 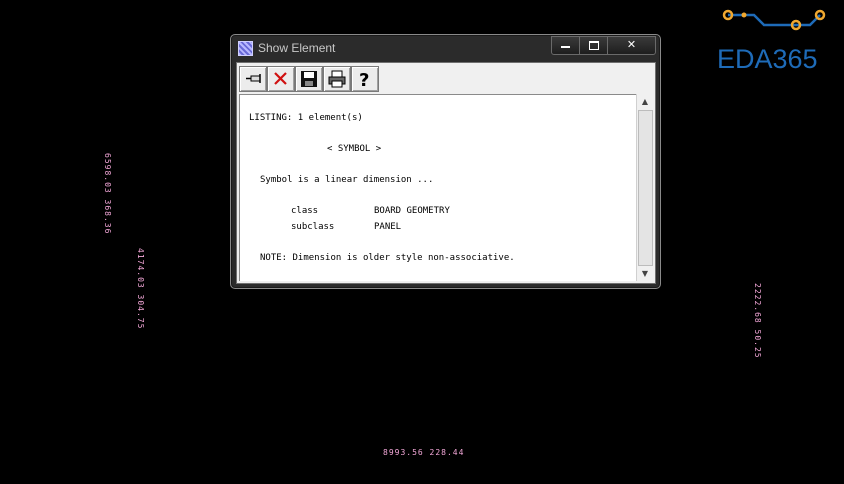 I want to click on pin-icon, so click(x=253, y=78).